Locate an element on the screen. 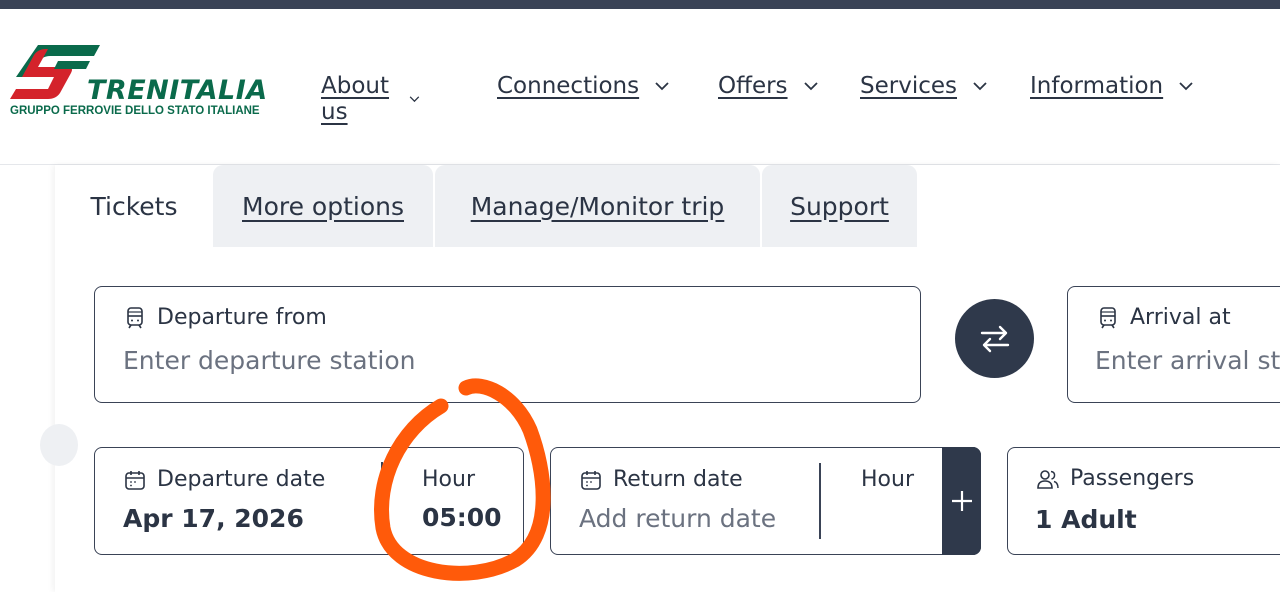 The width and height of the screenshot is (1280, 592). nav-item-label: Connections is located at coordinates (568, 86).